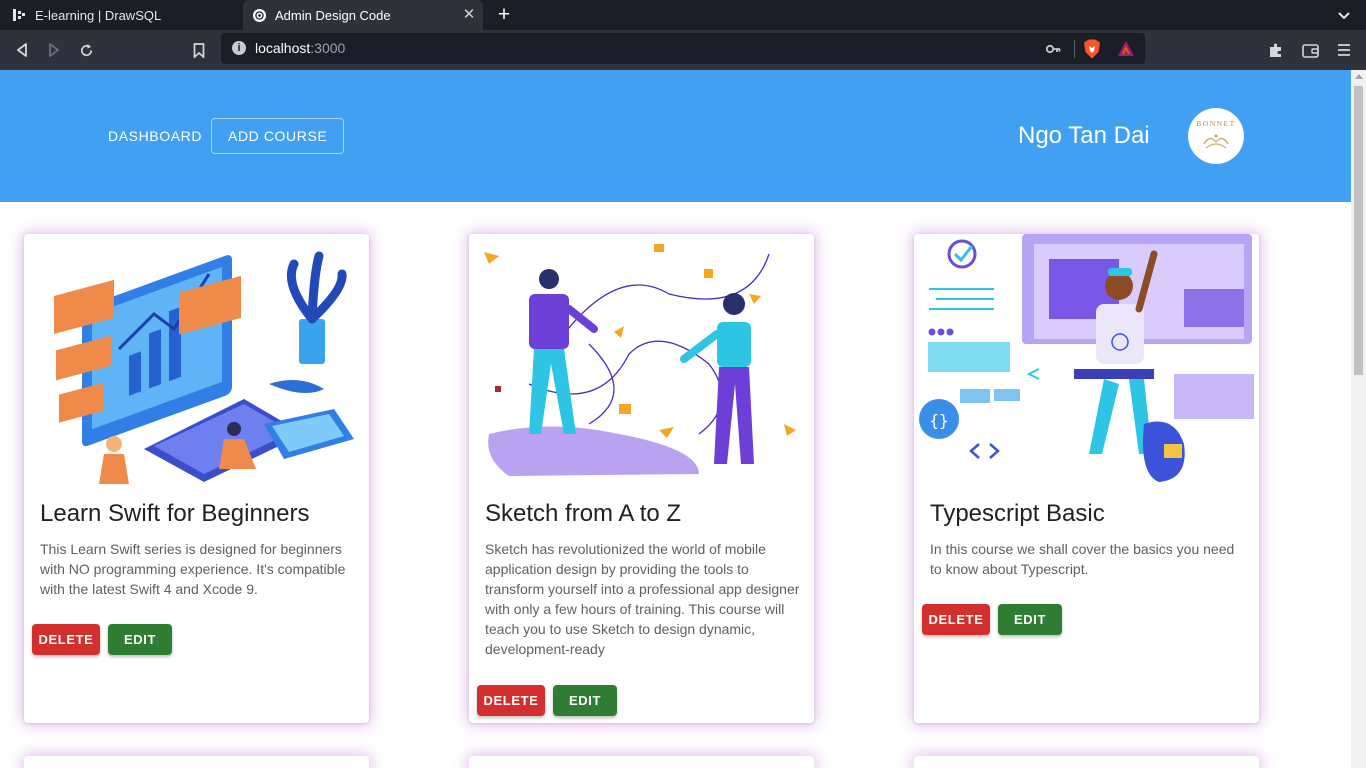  What do you see at coordinates (1359, 76) in the screenshot?
I see `scroll-up-arrow-icon` at bounding box center [1359, 76].